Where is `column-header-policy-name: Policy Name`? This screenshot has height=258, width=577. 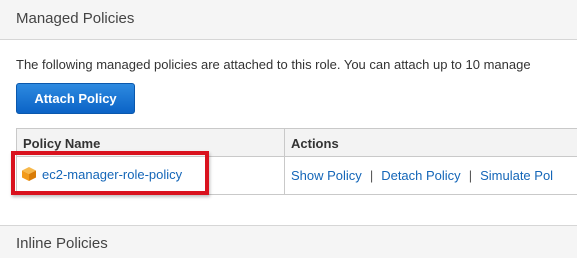
column-header-policy-name: Policy Name is located at coordinates (62, 143).